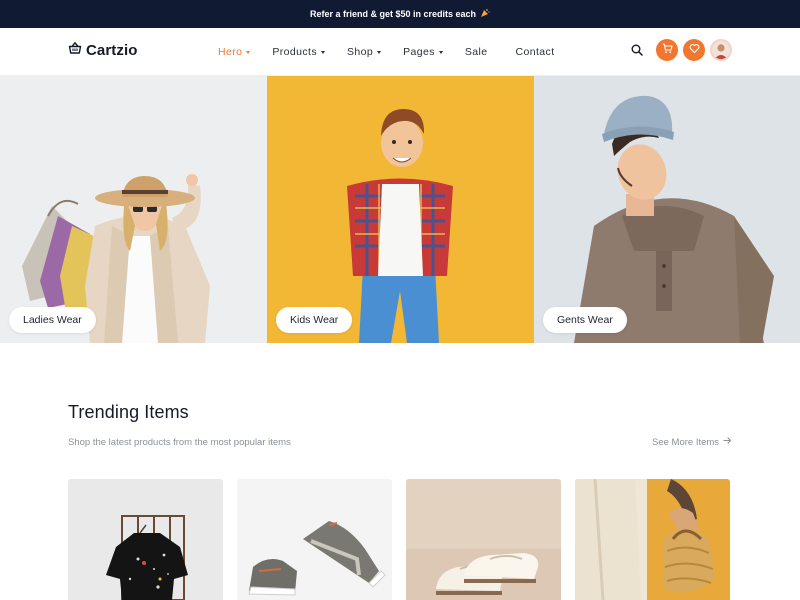 The image size is (800, 600). What do you see at coordinates (419, 52) in the screenshot?
I see `menu-label: Pages` at bounding box center [419, 52].